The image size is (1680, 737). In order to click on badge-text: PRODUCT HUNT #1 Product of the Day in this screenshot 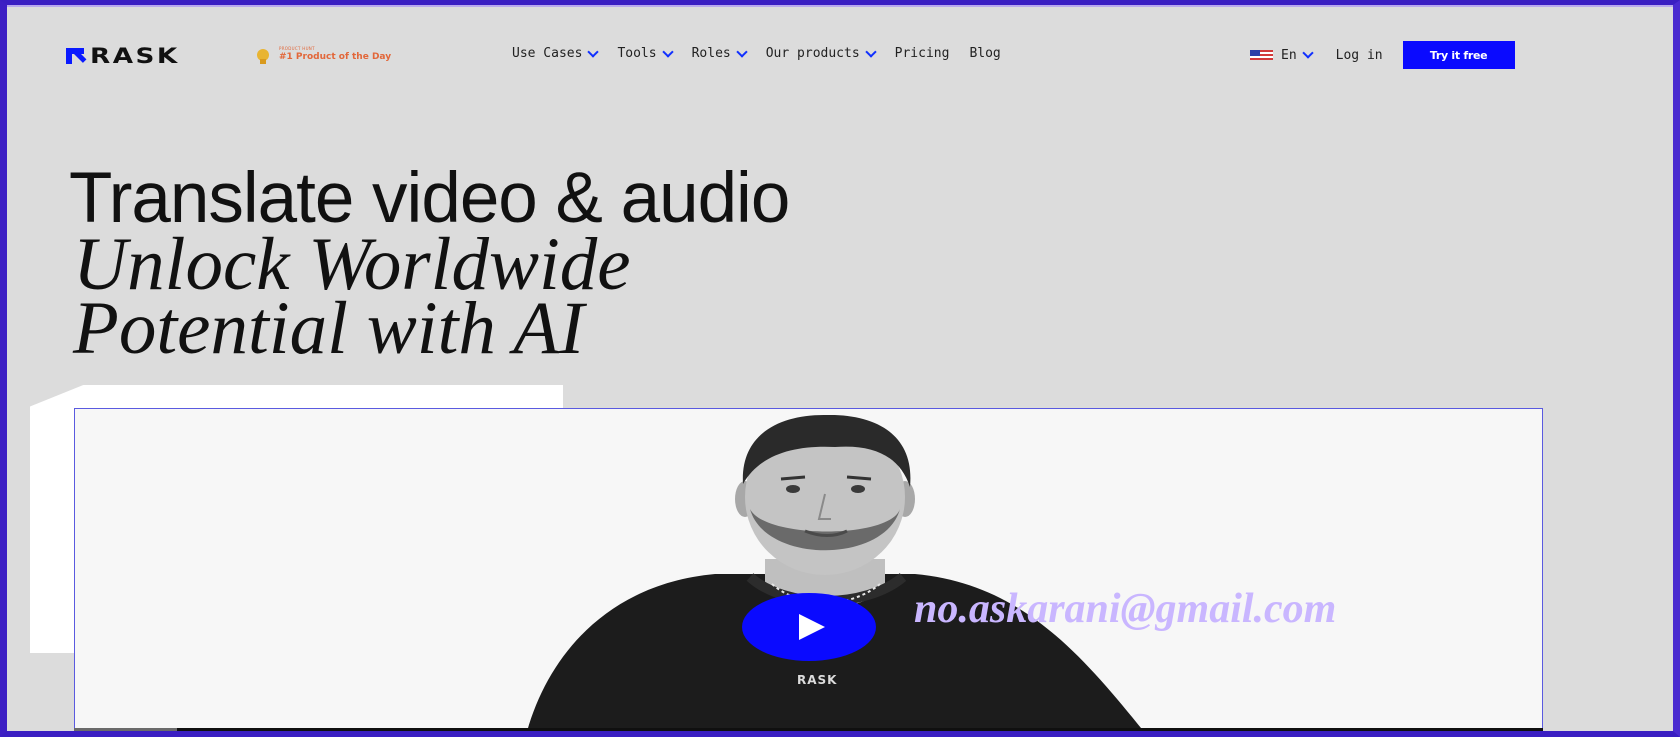, I will do `click(335, 54)`.